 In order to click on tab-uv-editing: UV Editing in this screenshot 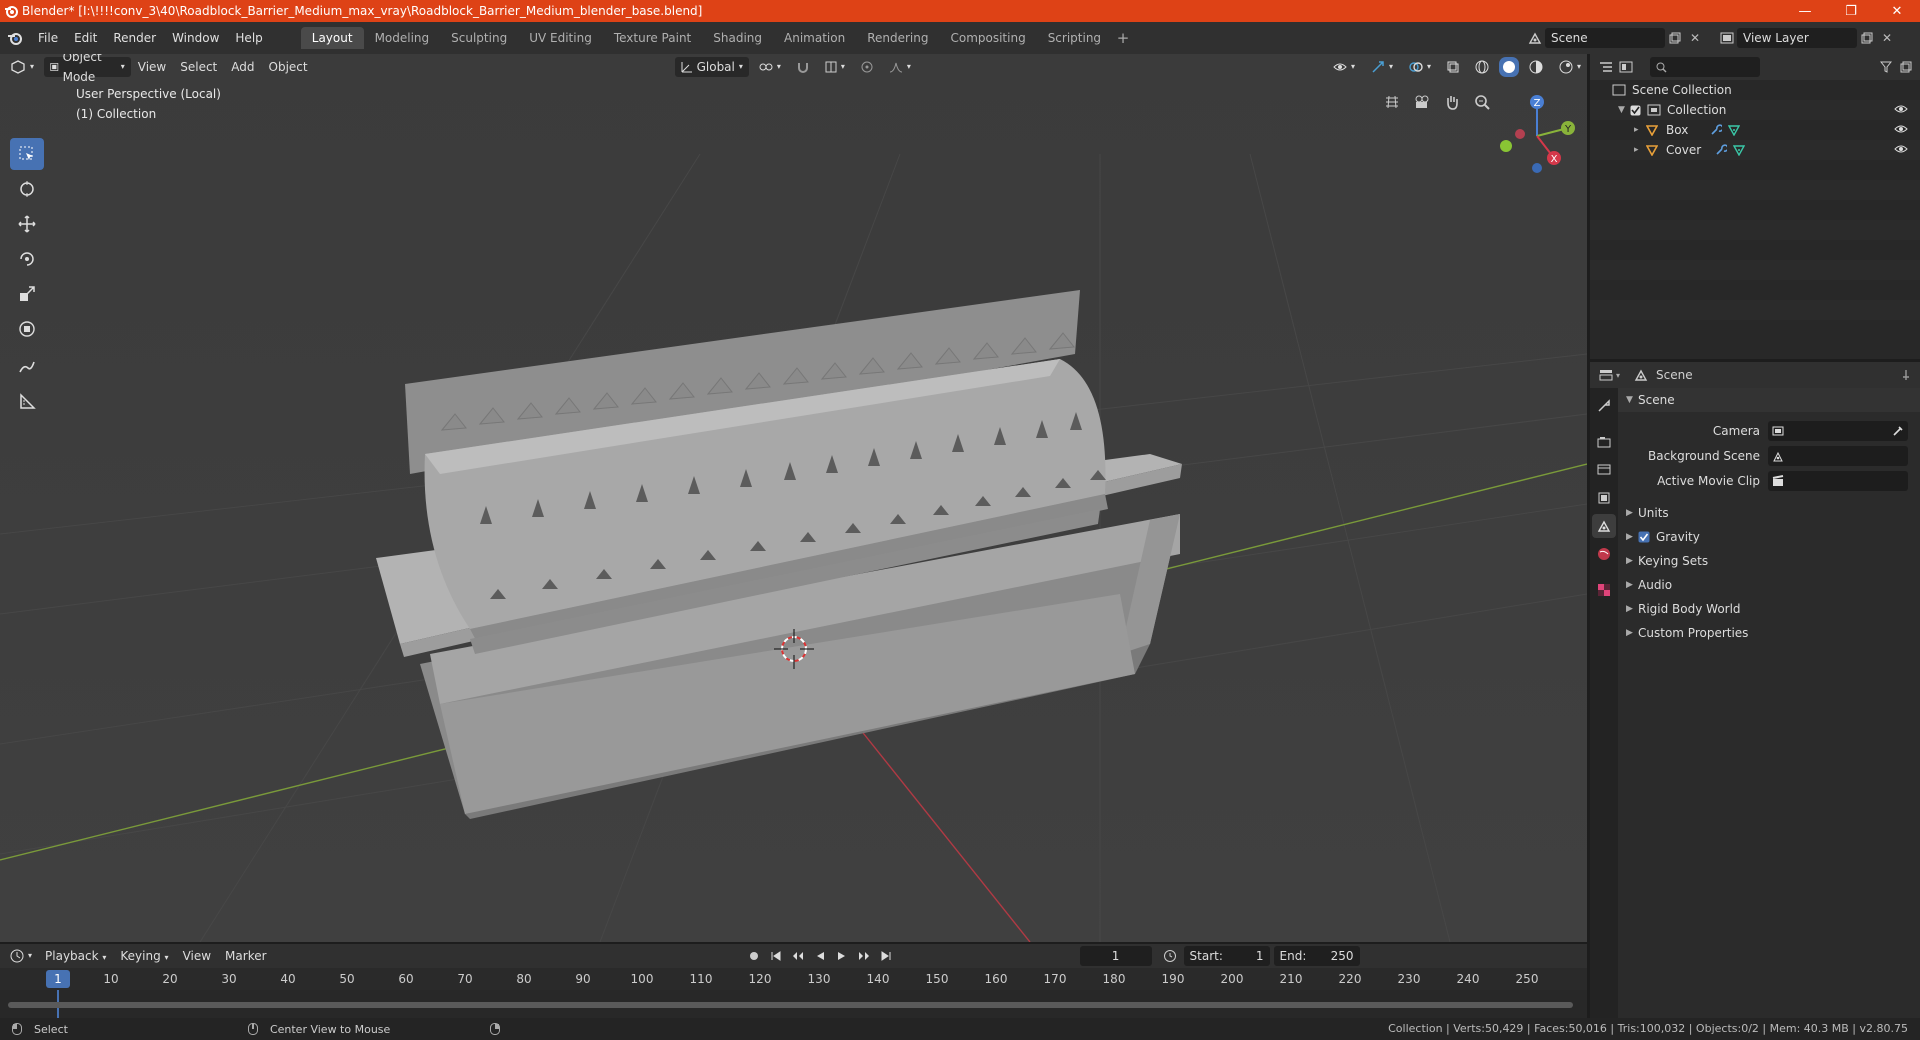, I will do `click(560, 38)`.